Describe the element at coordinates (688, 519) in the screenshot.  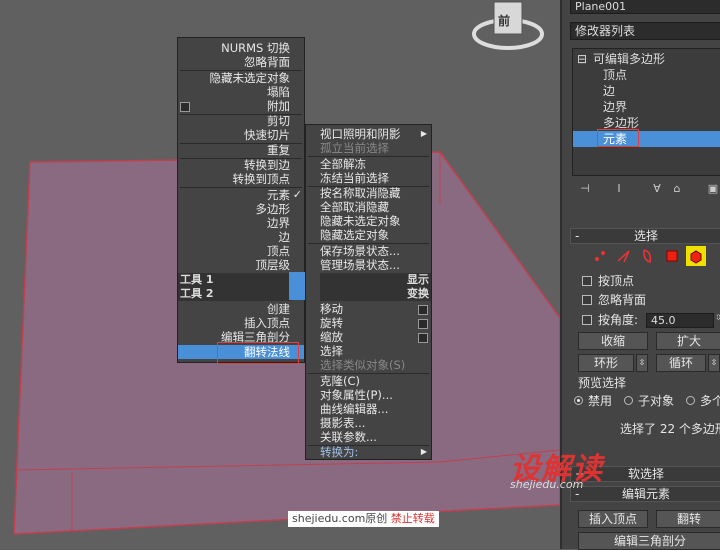
I see `flip-button: 翻转` at that location.